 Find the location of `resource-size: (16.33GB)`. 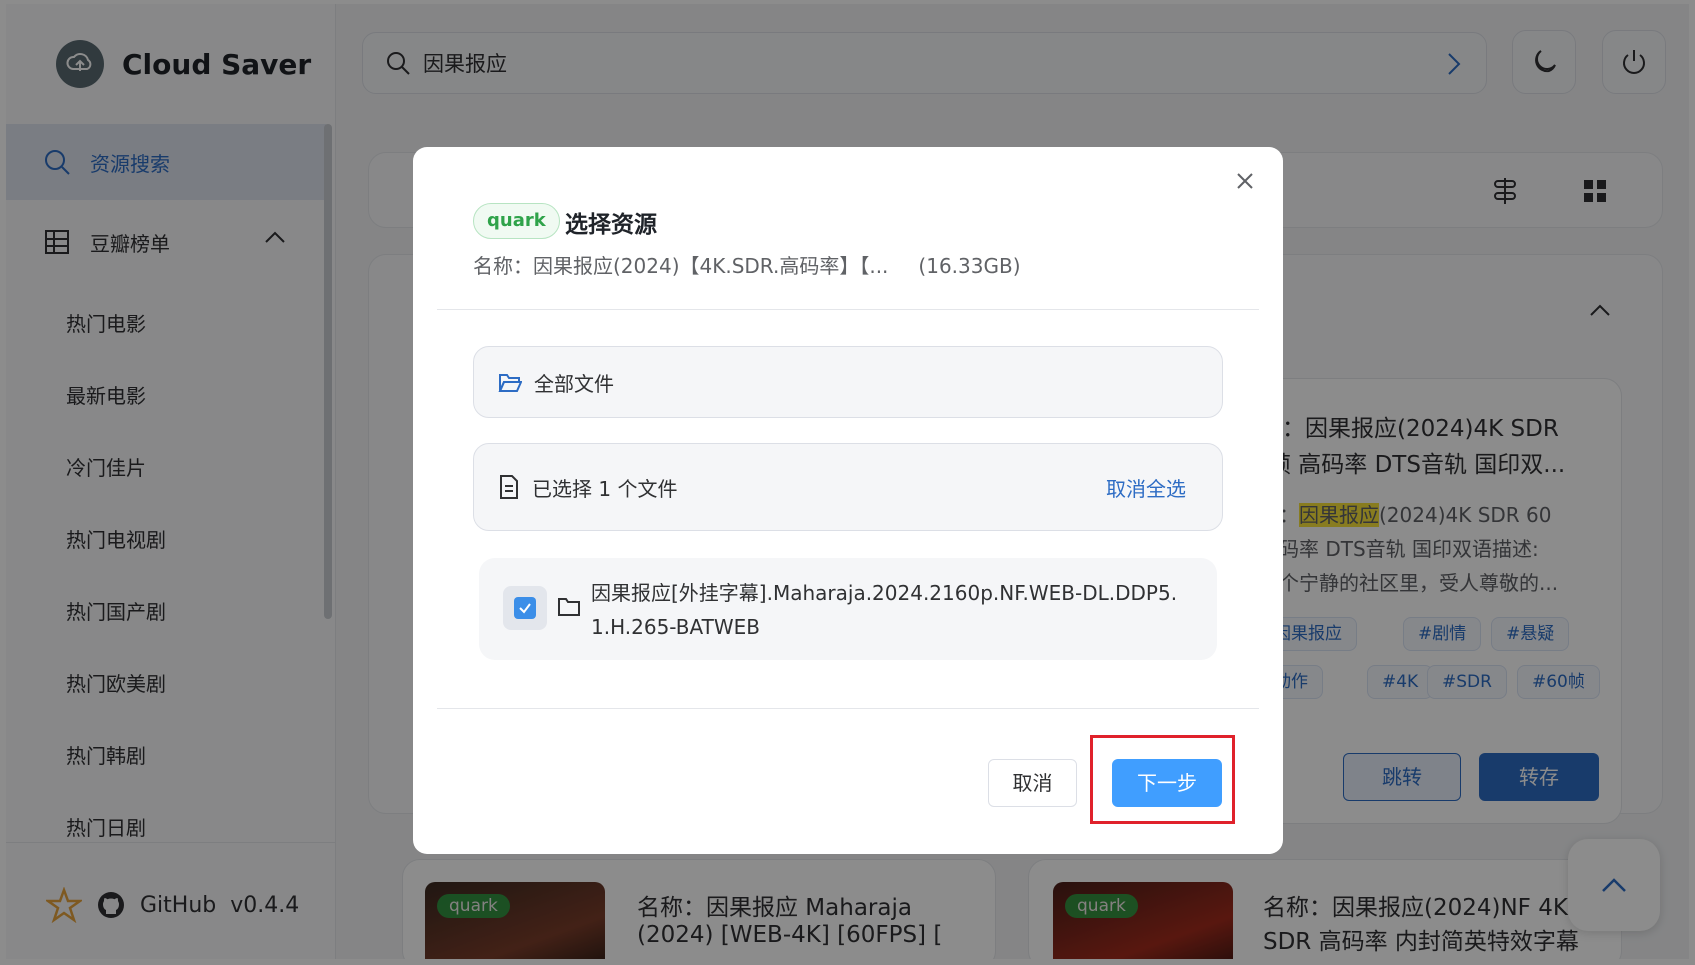

resource-size: (16.33GB) is located at coordinates (969, 266).